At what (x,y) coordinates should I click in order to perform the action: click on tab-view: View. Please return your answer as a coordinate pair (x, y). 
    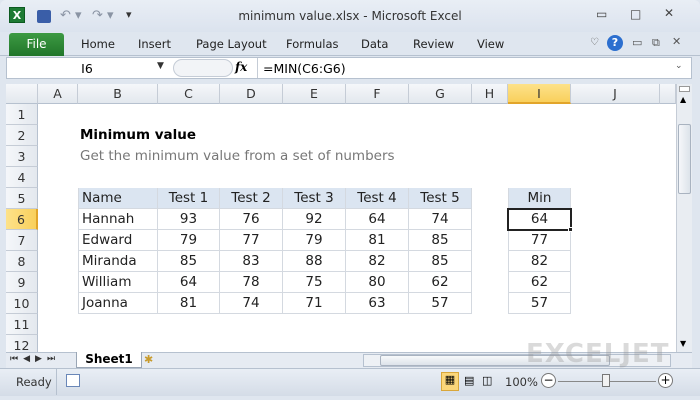
    Looking at the image, I should click on (490, 44).